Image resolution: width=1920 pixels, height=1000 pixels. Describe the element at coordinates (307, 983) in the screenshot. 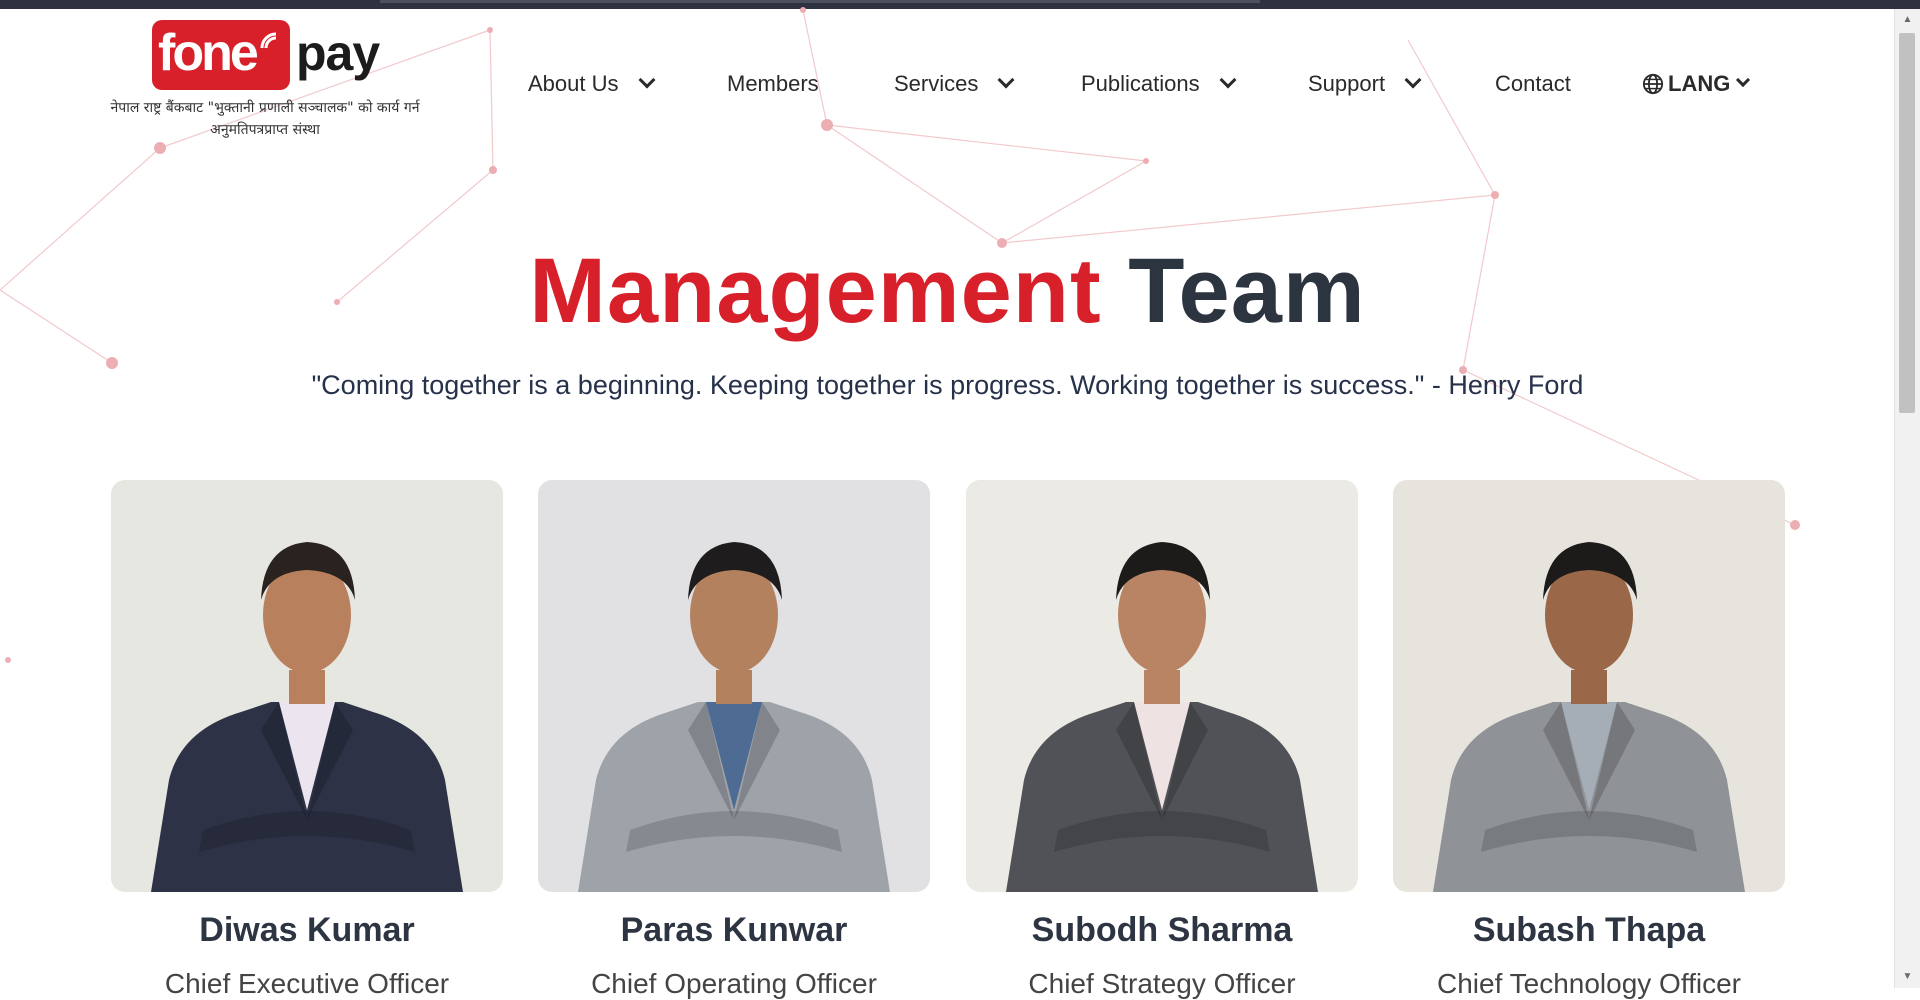

I see `team-member-role: Chief Executive Officer` at that location.